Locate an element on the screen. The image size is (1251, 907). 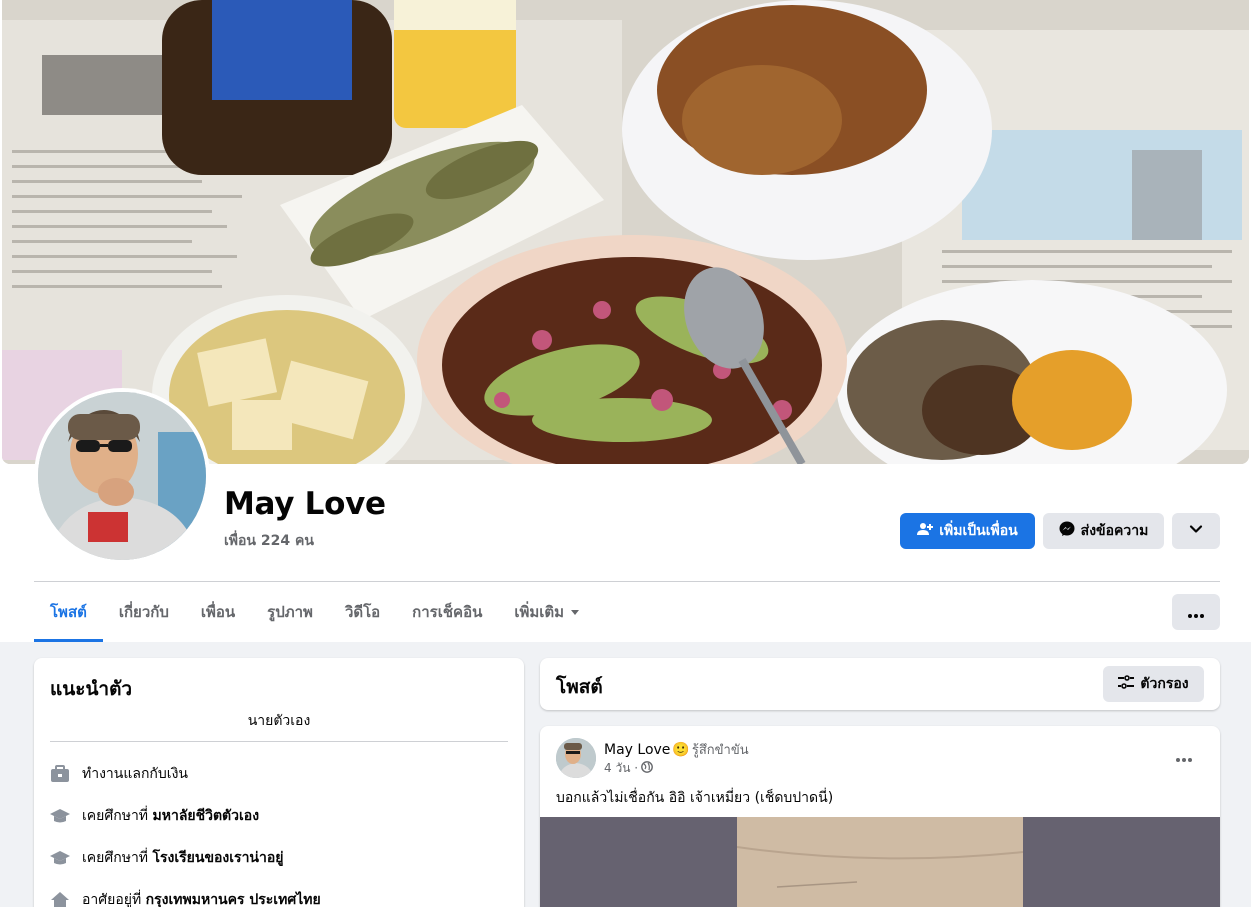
tab-posts: โพสต์ is located at coordinates (68, 612).